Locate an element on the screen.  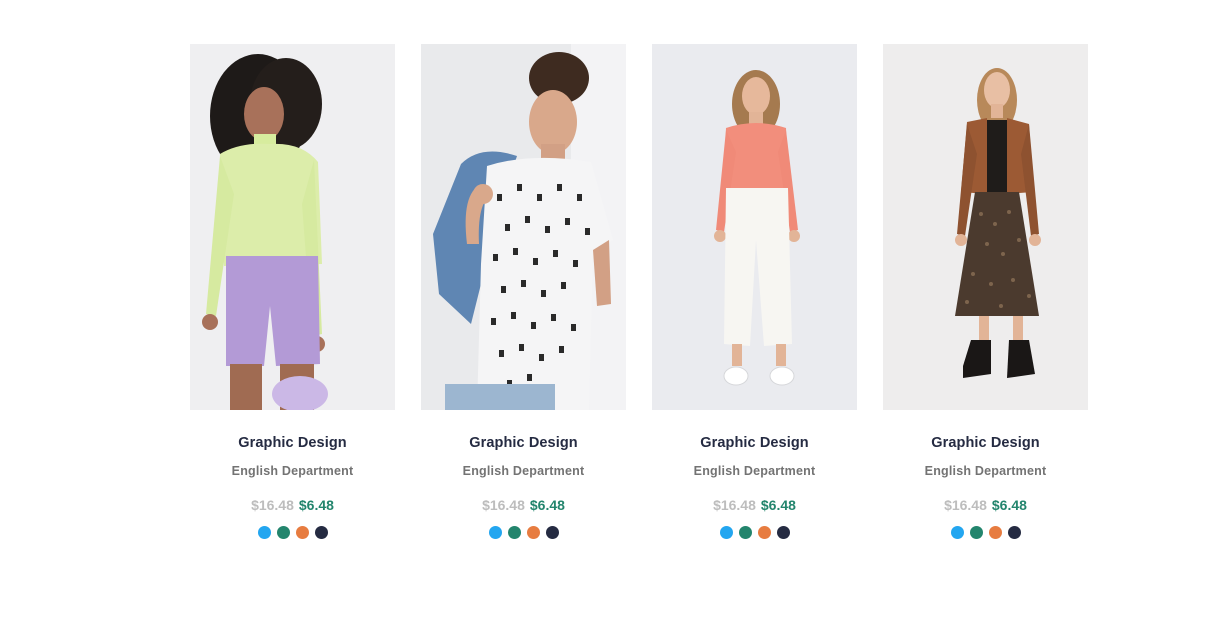
product-photo-woman-brown-jacket is located at coordinates (985, 227).